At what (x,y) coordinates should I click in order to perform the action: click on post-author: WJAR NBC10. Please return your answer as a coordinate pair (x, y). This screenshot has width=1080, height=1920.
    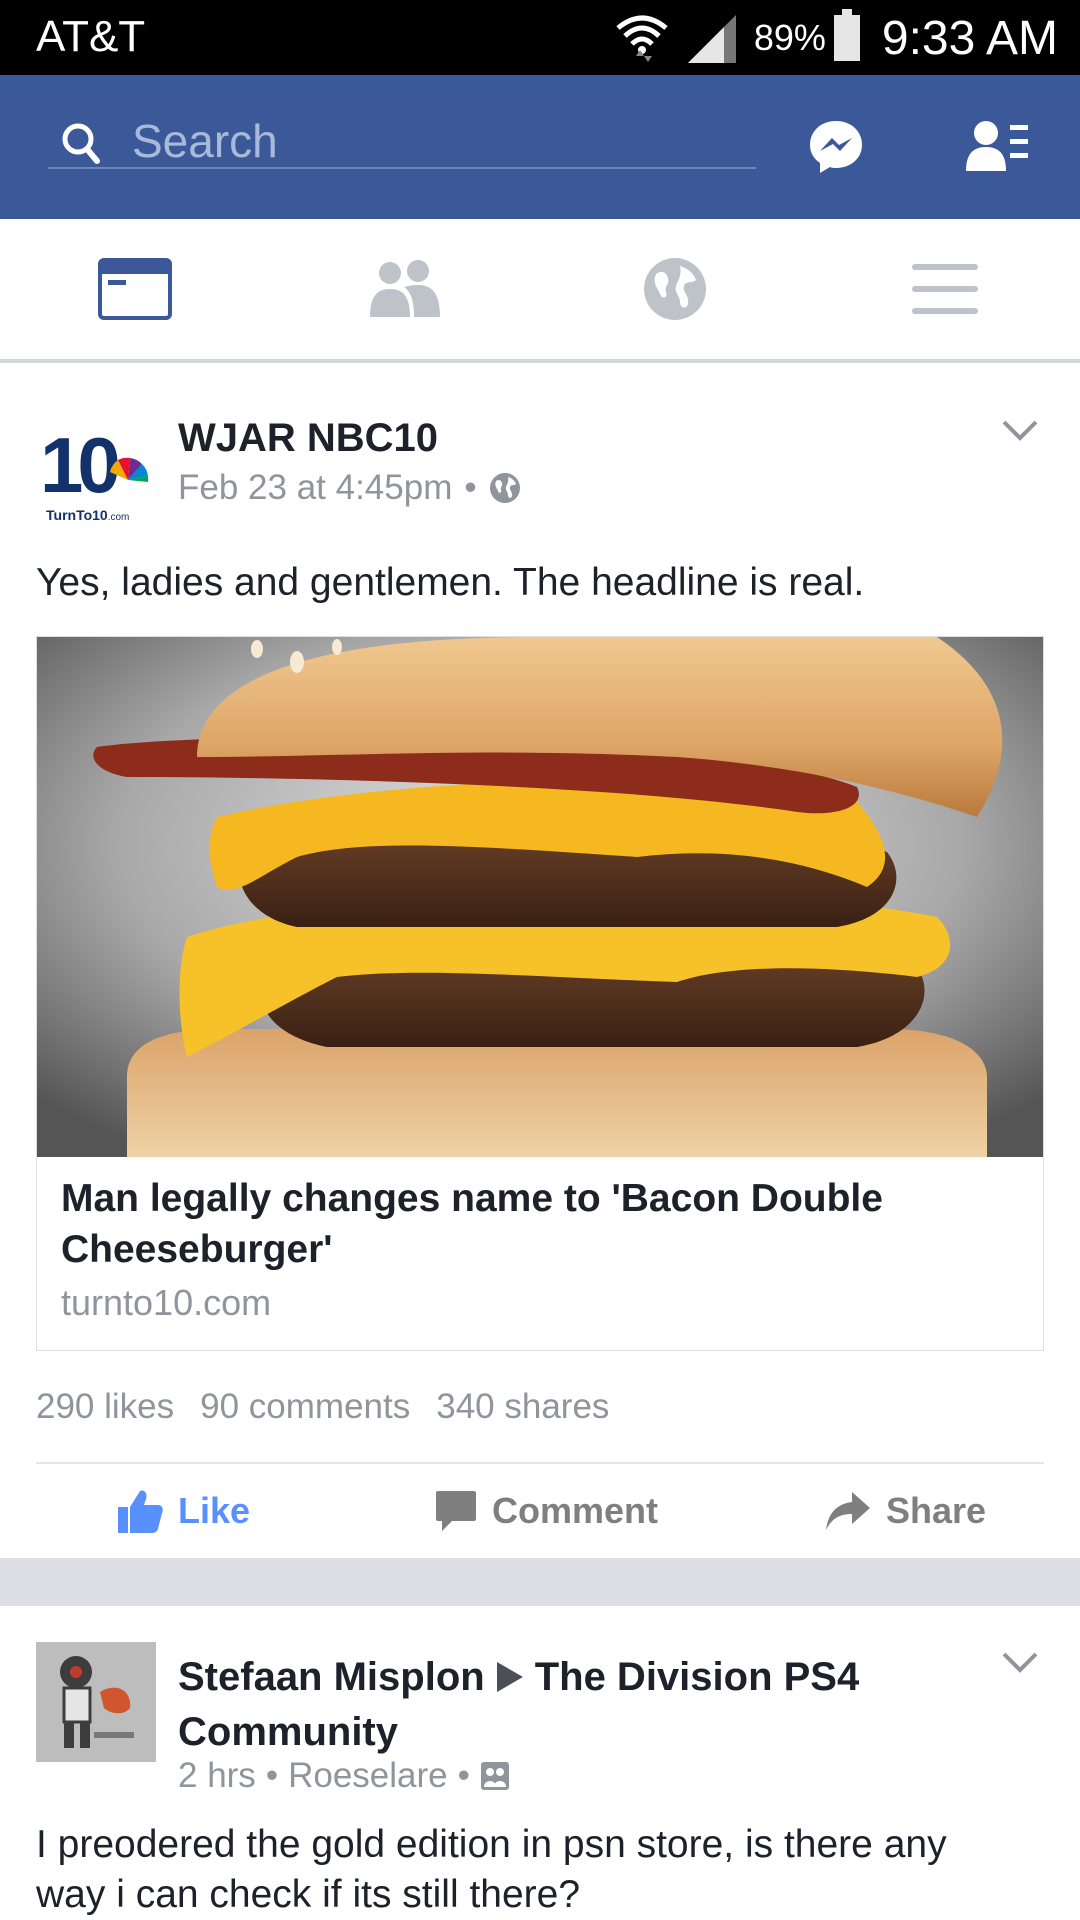
    Looking at the image, I should click on (308, 438).